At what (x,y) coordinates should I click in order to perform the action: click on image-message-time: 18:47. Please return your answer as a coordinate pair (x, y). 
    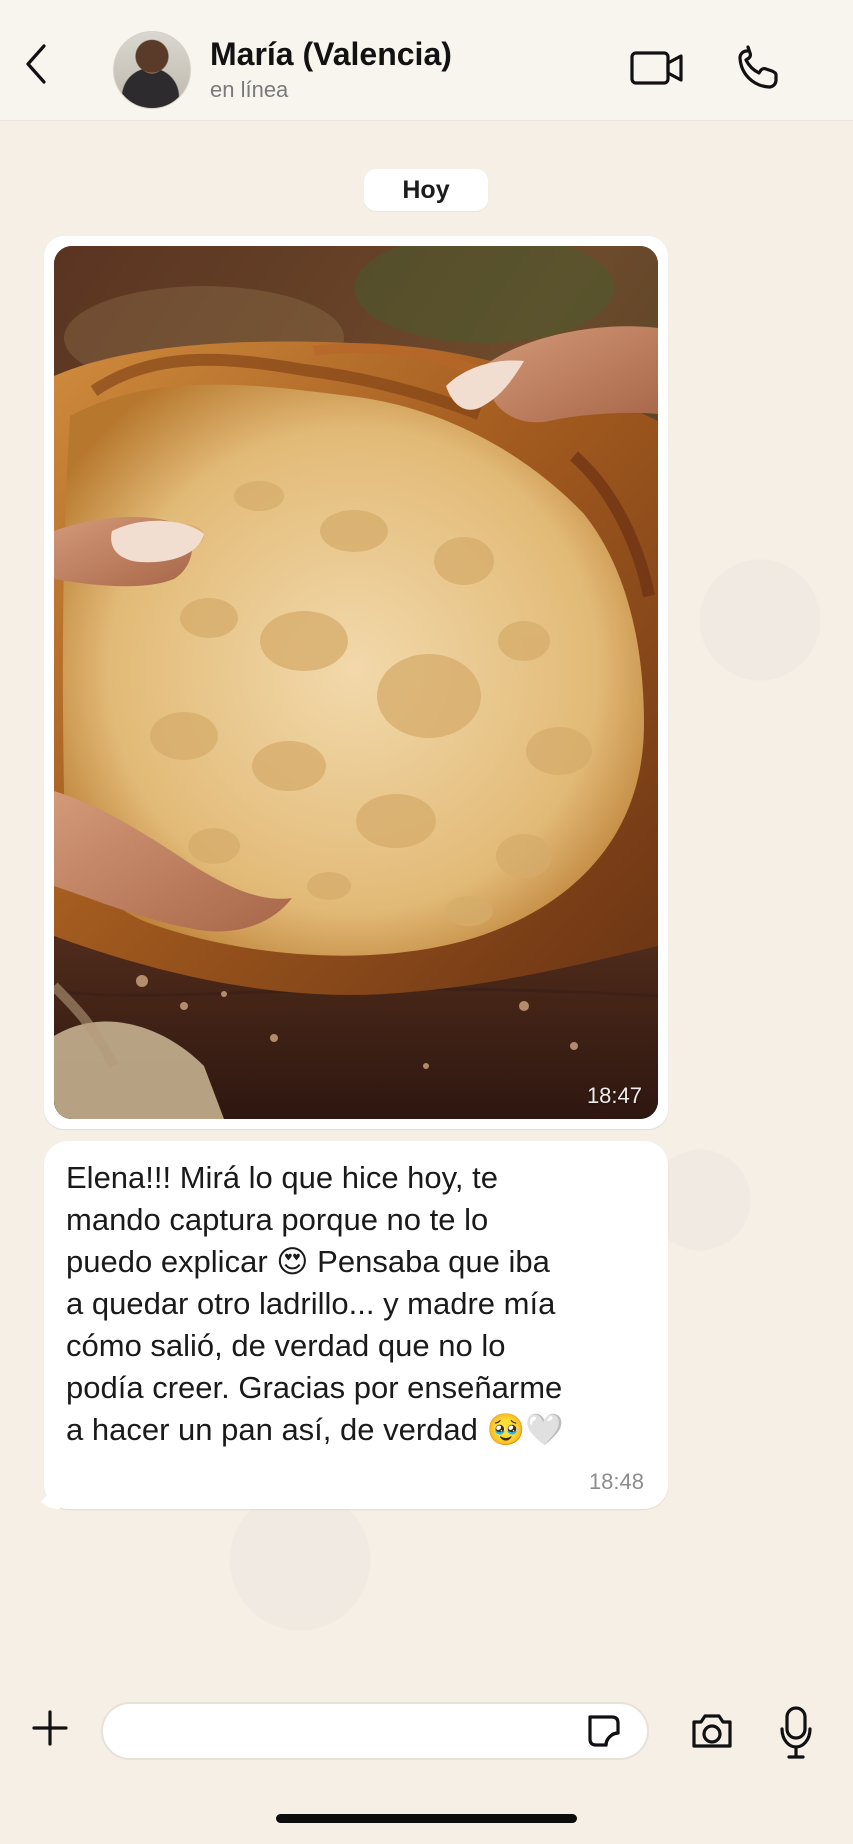
    Looking at the image, I should click on (614, 1095).